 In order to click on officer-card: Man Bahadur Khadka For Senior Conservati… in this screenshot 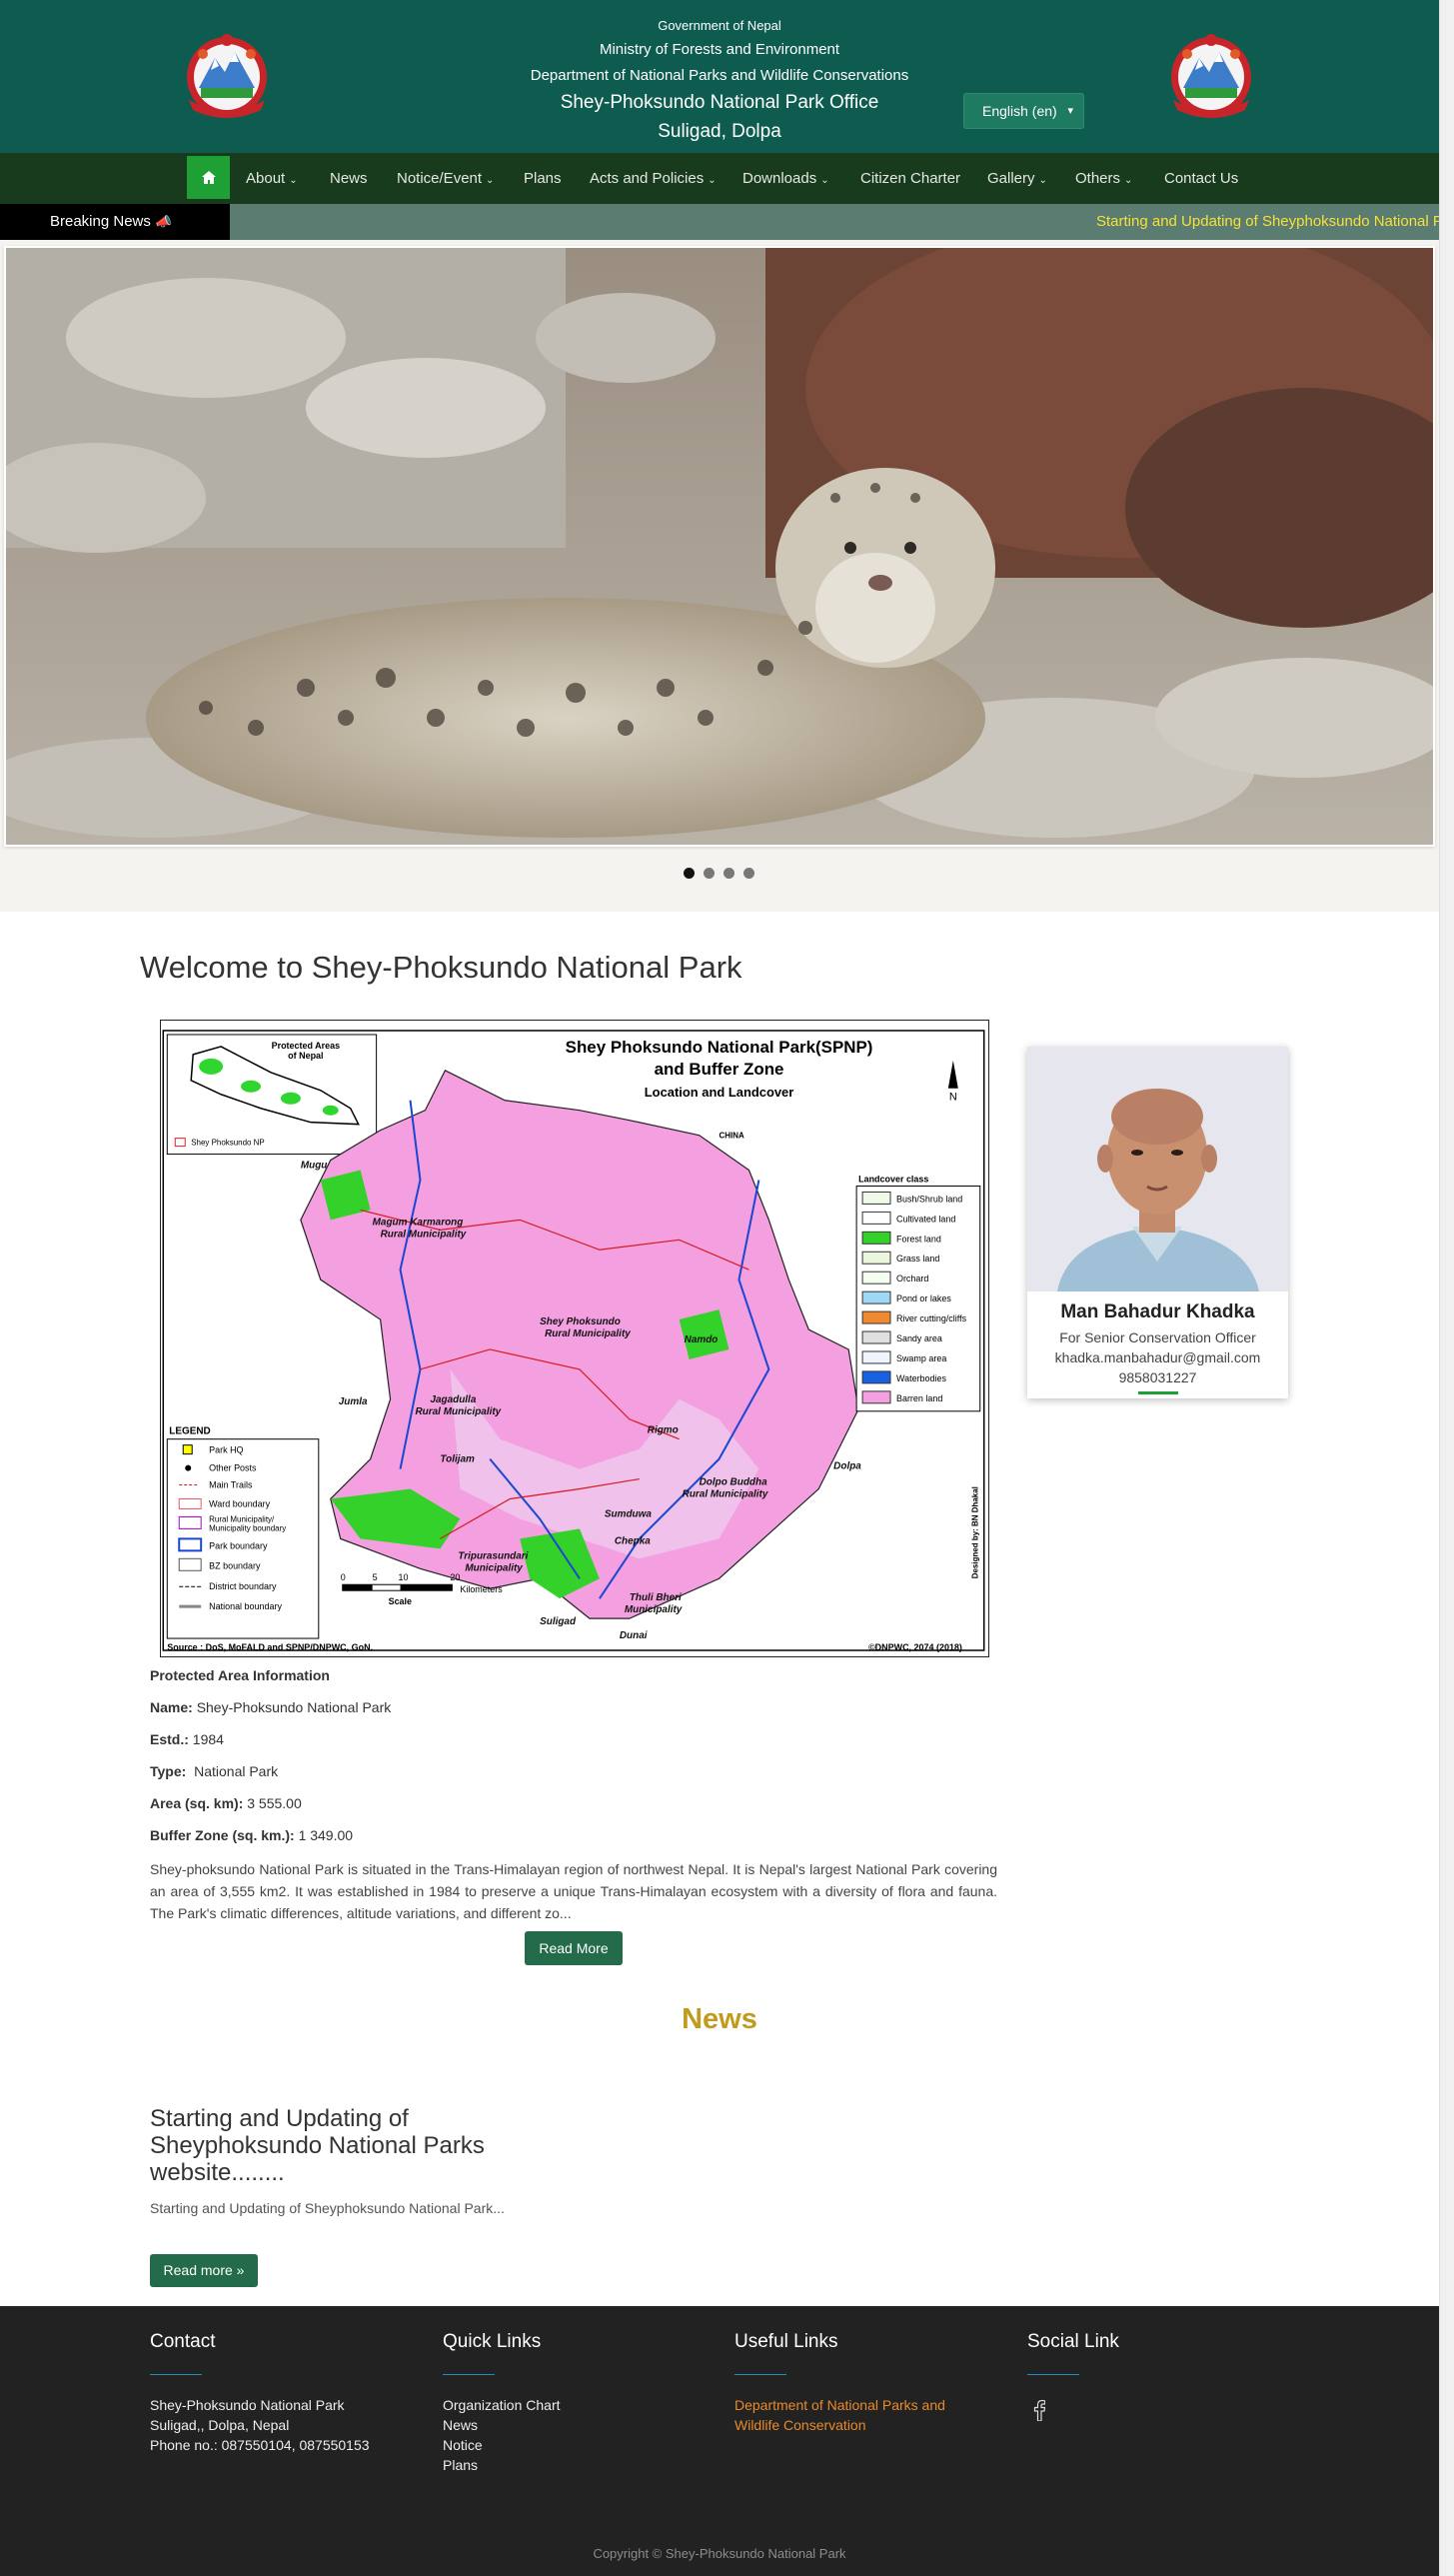, I will do `click(1157, 1223)`.